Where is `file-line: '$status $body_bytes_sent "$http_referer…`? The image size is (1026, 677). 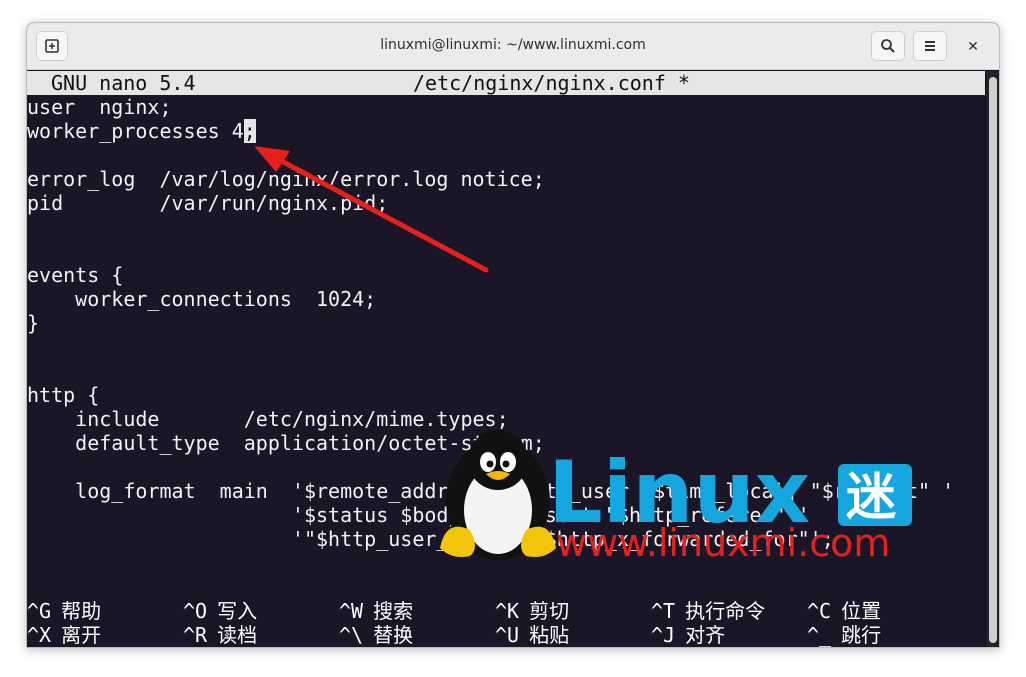 file-line: '$status $body_bytes_sent "$http_referer… is located at coordinates (418, 515).